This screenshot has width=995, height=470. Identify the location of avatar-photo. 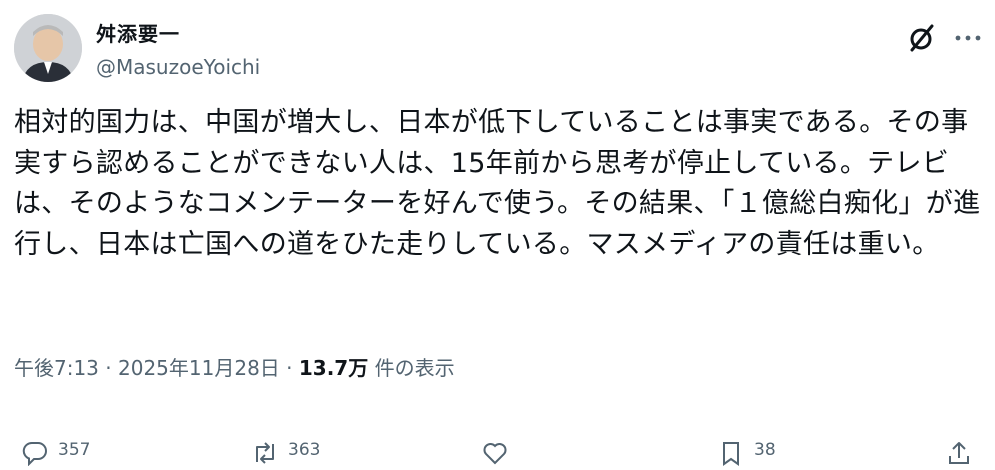
(48, 48).